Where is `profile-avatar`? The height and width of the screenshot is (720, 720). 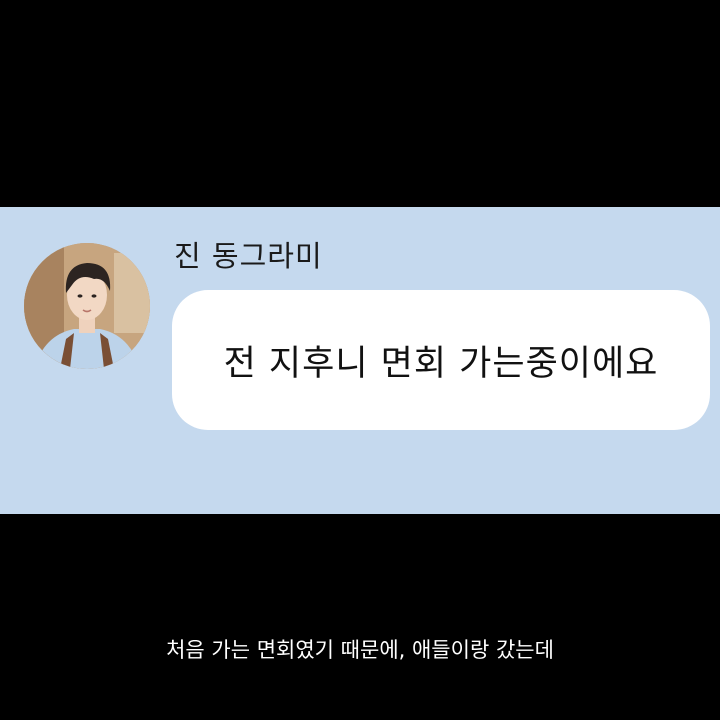 profile-avatar is located at coordinates (87, 306).